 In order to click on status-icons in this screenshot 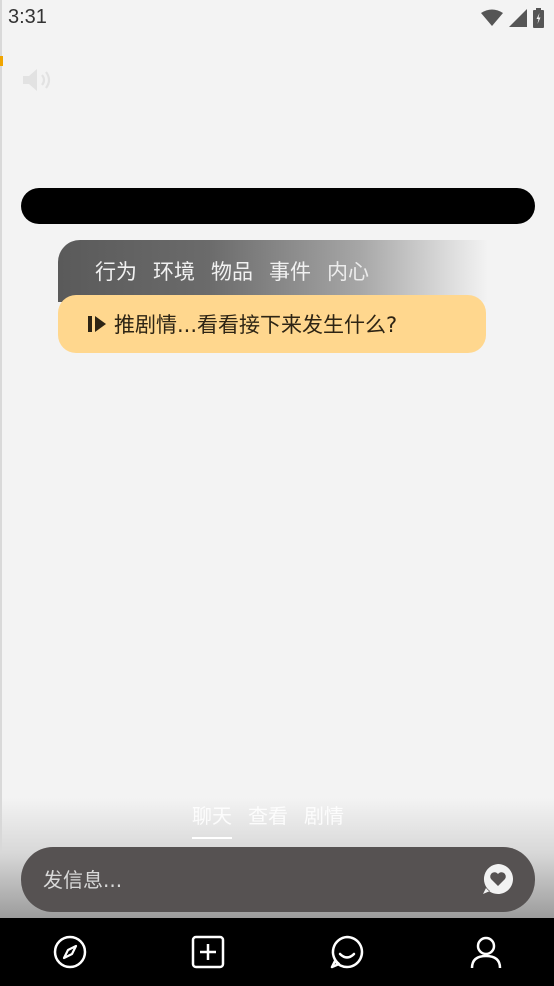, I will do `click(512, 18)`.